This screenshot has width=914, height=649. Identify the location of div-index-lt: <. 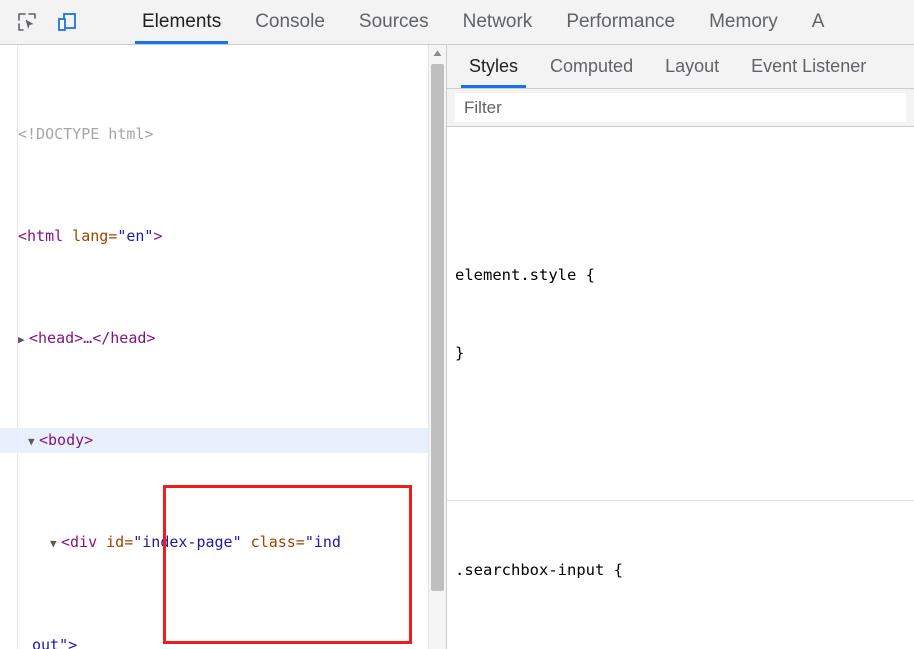
(66, 541).